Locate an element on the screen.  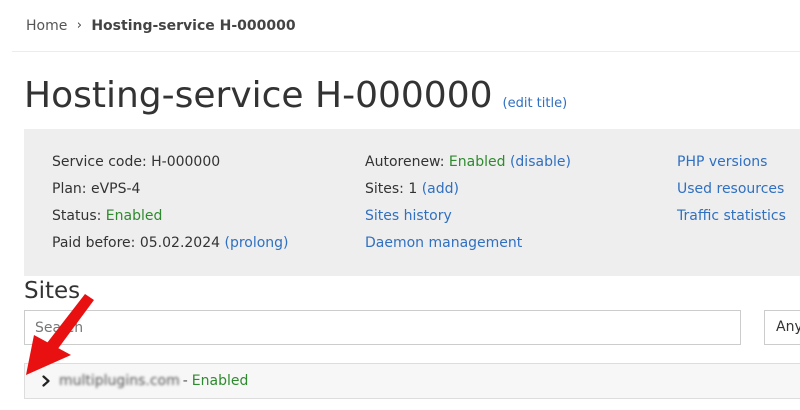
edit-title-link: (edit title) is located at coordinates (535, 103).